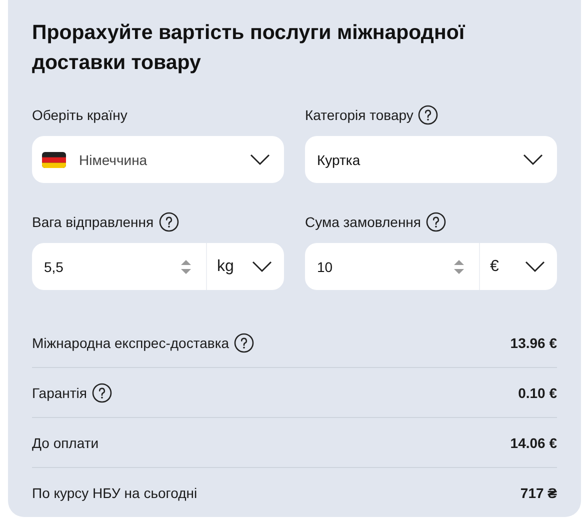 The image size is (584, 522). I want to click on number-input: 10, so click(392, 266).